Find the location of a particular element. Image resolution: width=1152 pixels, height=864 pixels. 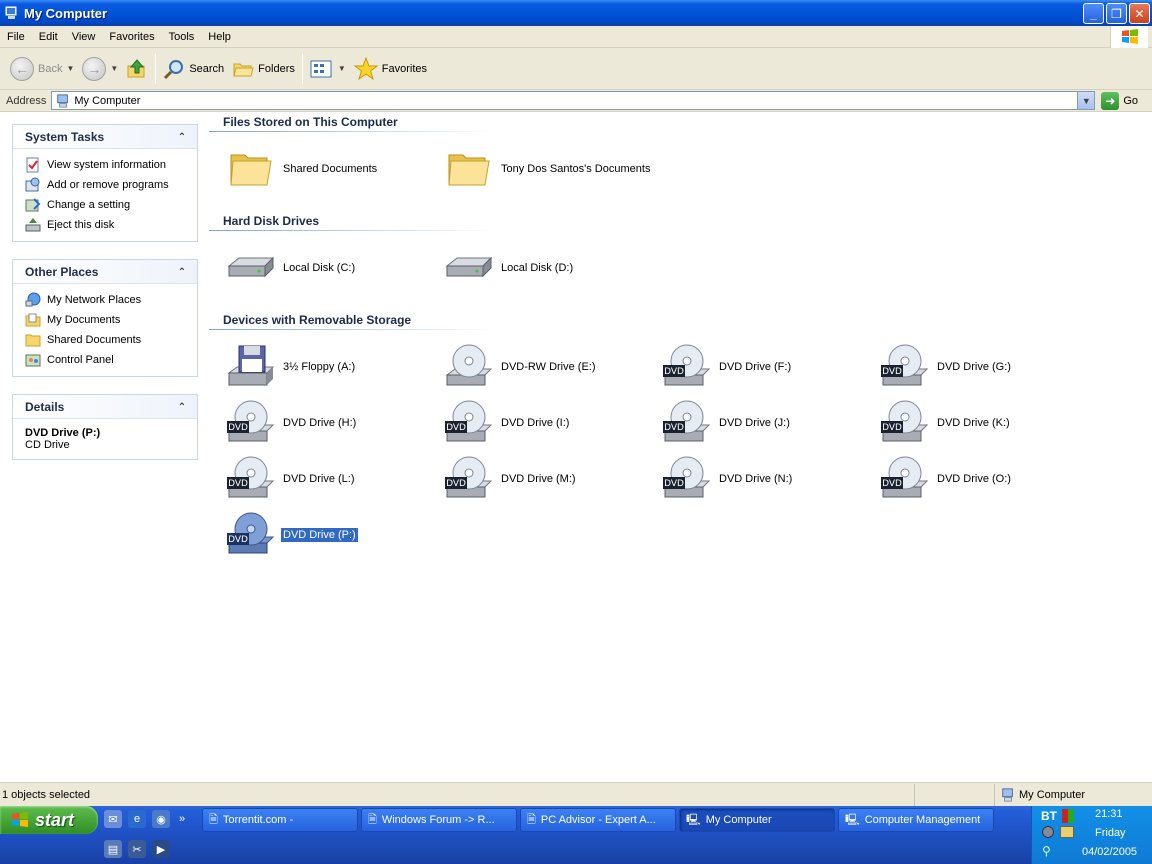

outlook-icon: ✉ is located at coordinates (113, 819).